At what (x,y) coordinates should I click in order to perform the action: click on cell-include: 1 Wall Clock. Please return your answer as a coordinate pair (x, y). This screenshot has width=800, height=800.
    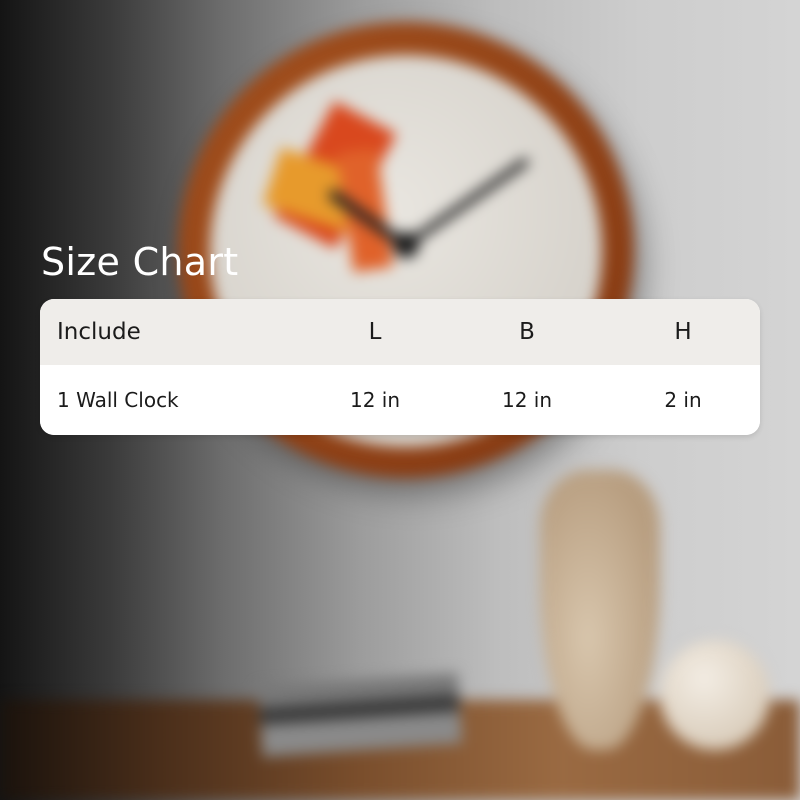
    Looking at the image, I should click on (118, 400).